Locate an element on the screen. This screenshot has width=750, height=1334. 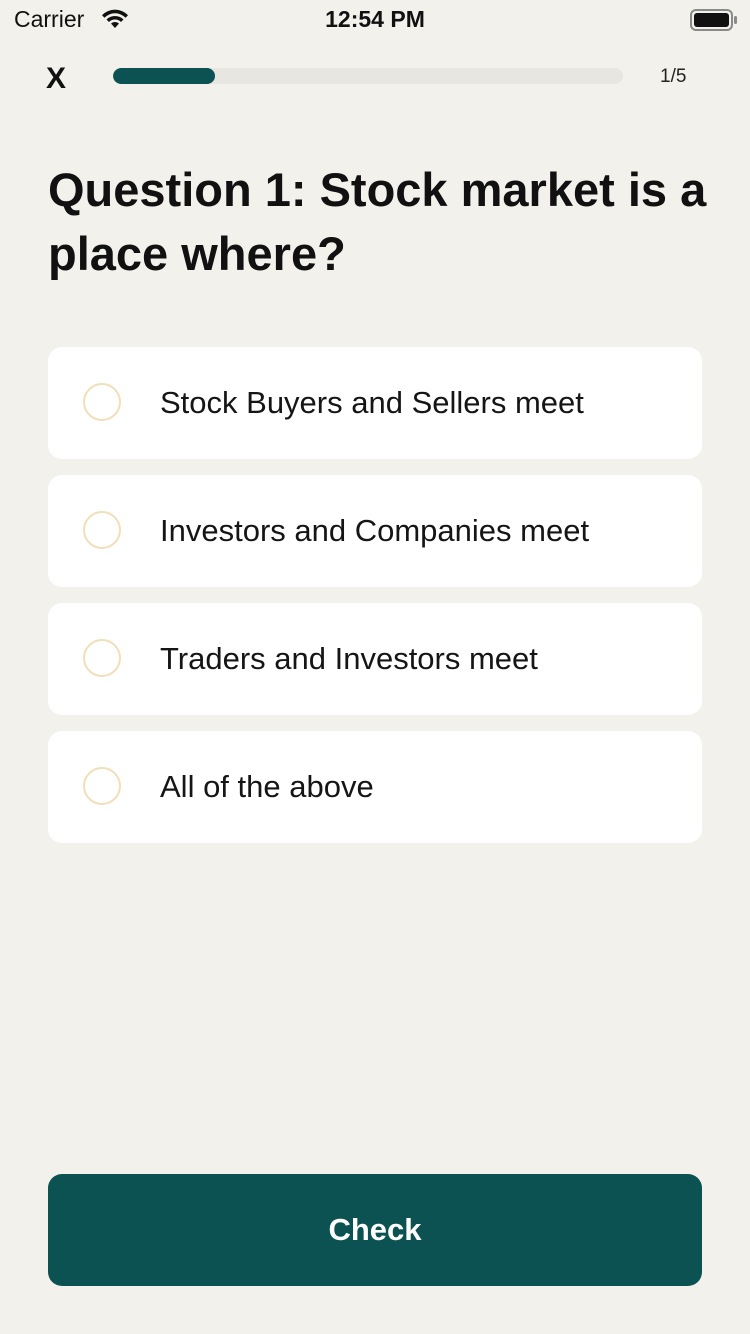
quiz-progress-fill is located at coordinates (164, 76).